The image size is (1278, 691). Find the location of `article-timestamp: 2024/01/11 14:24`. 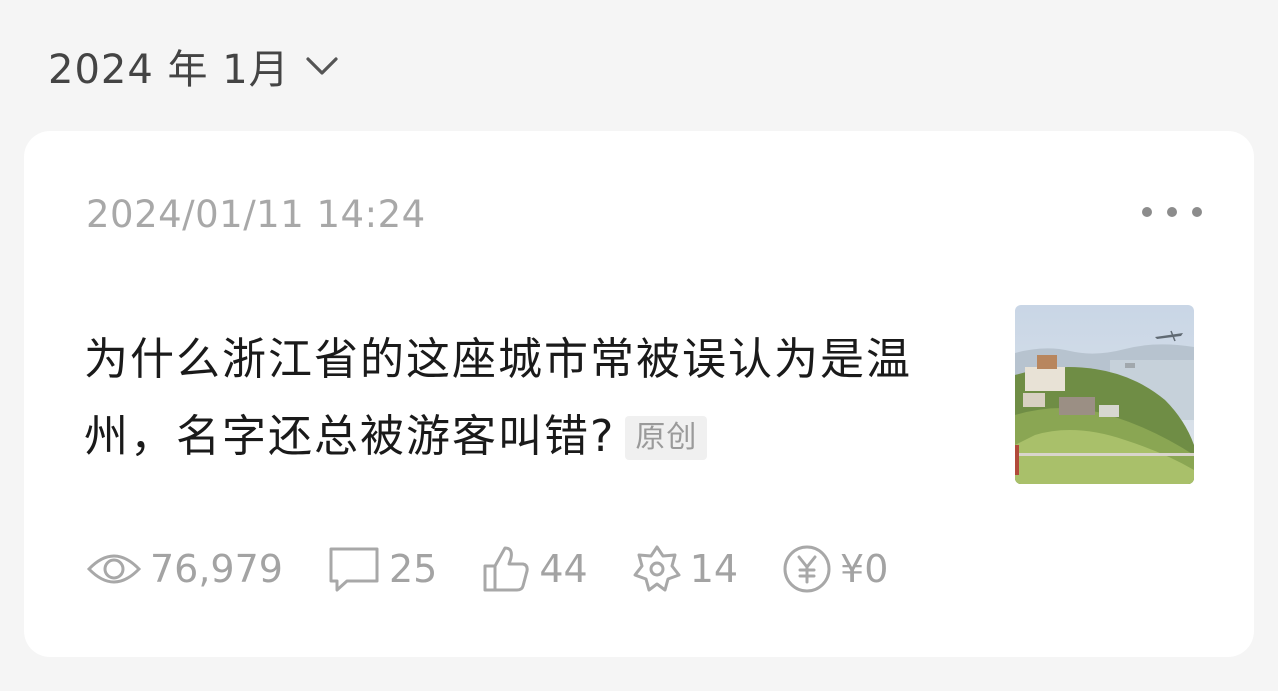

article-timestamp: 2024/01/11 14:24 is located at coordinates (256, 214).